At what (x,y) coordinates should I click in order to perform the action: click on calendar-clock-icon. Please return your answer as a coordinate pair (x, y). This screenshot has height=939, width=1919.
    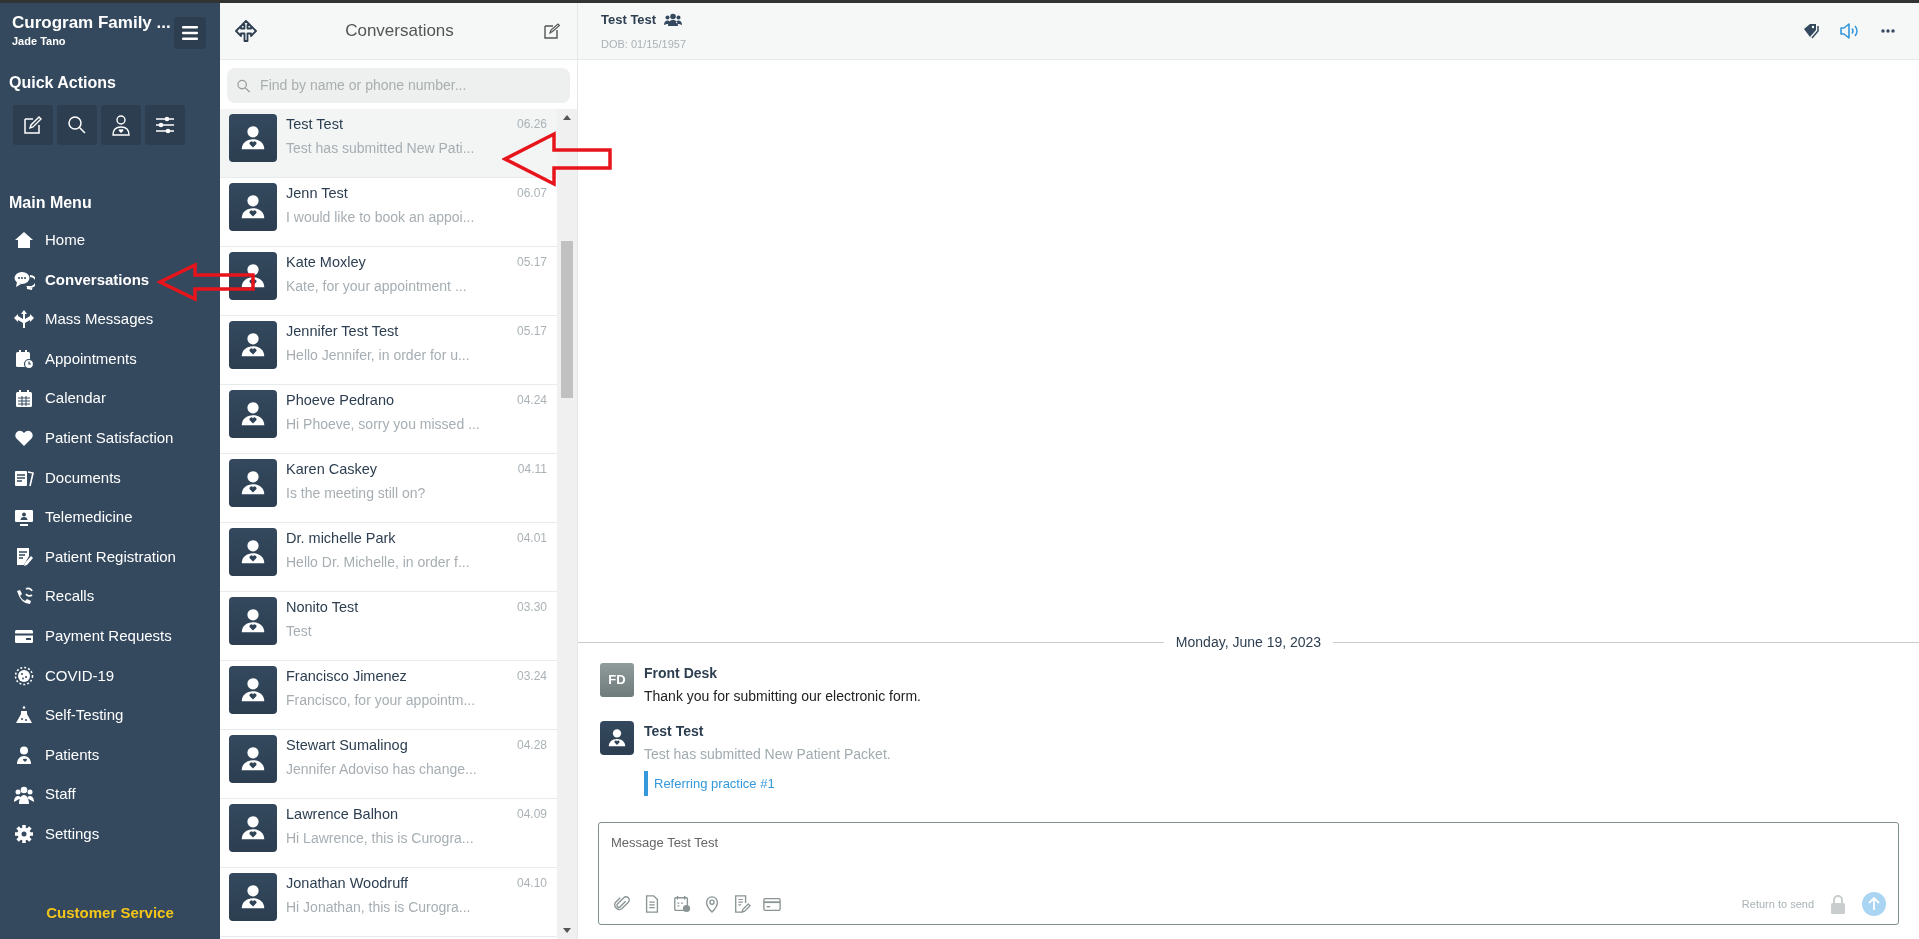
    Looking at the image, I should click on (682, 904).